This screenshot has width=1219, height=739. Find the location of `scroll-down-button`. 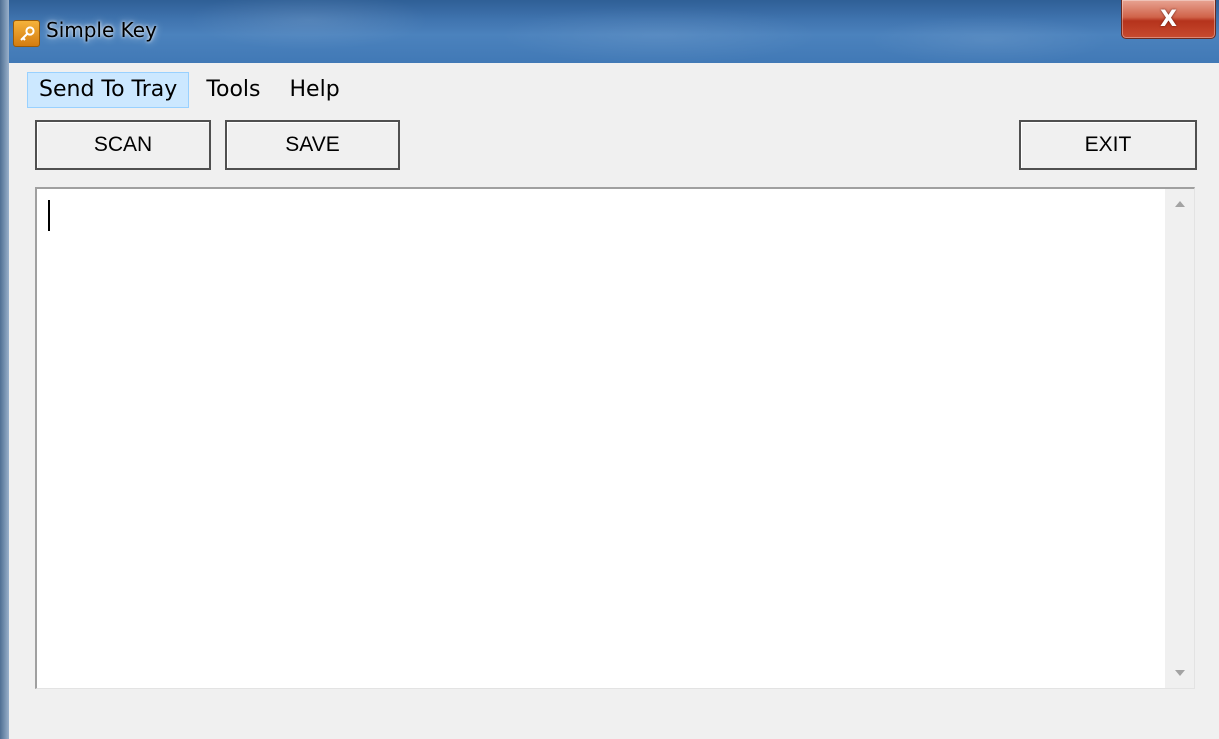

scroll-down-button is located at coordinates (1179, 673).